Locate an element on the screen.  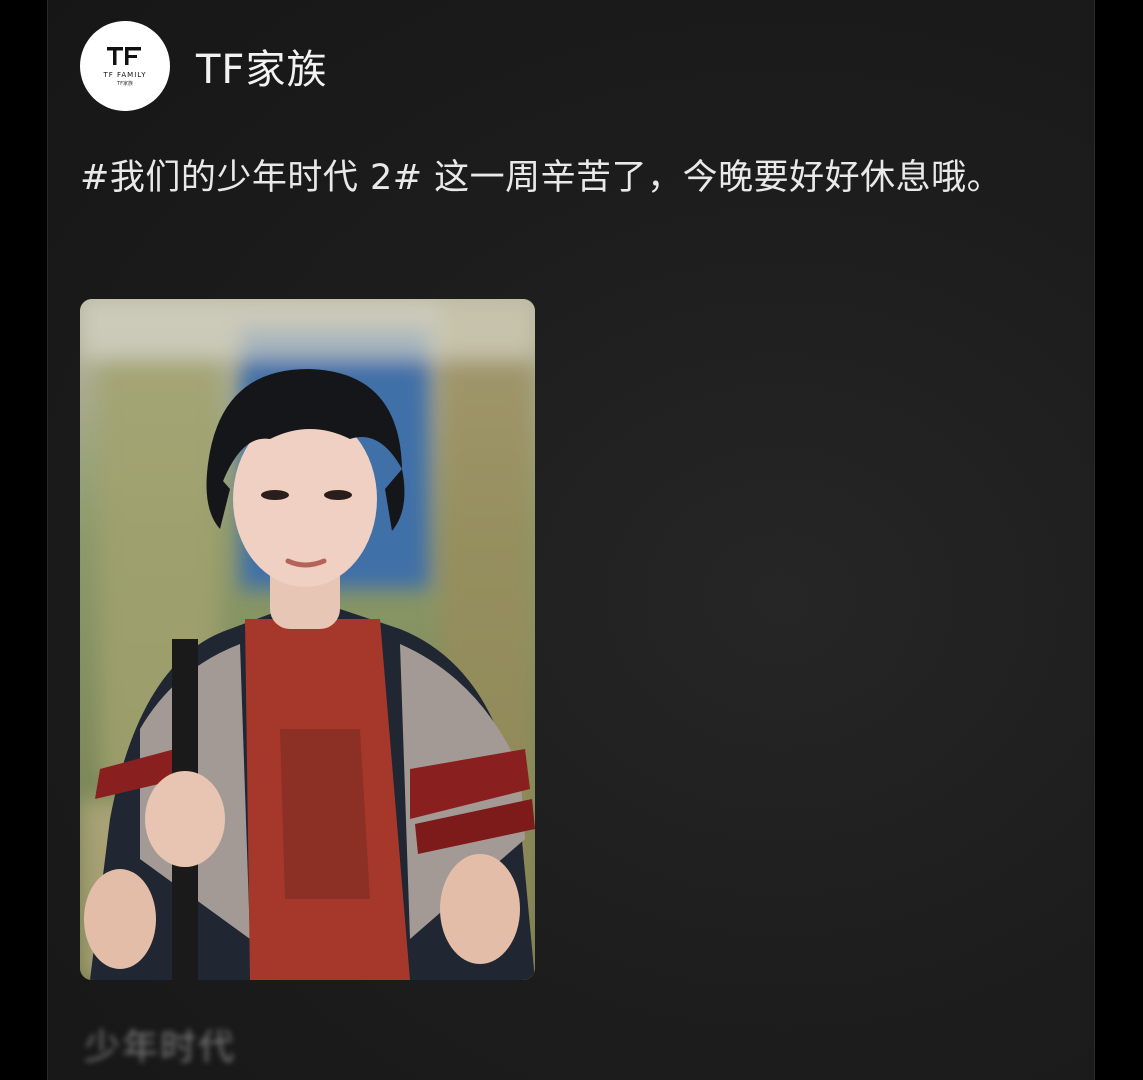
account-name: TF家族 is located at coordinates (261, 66).